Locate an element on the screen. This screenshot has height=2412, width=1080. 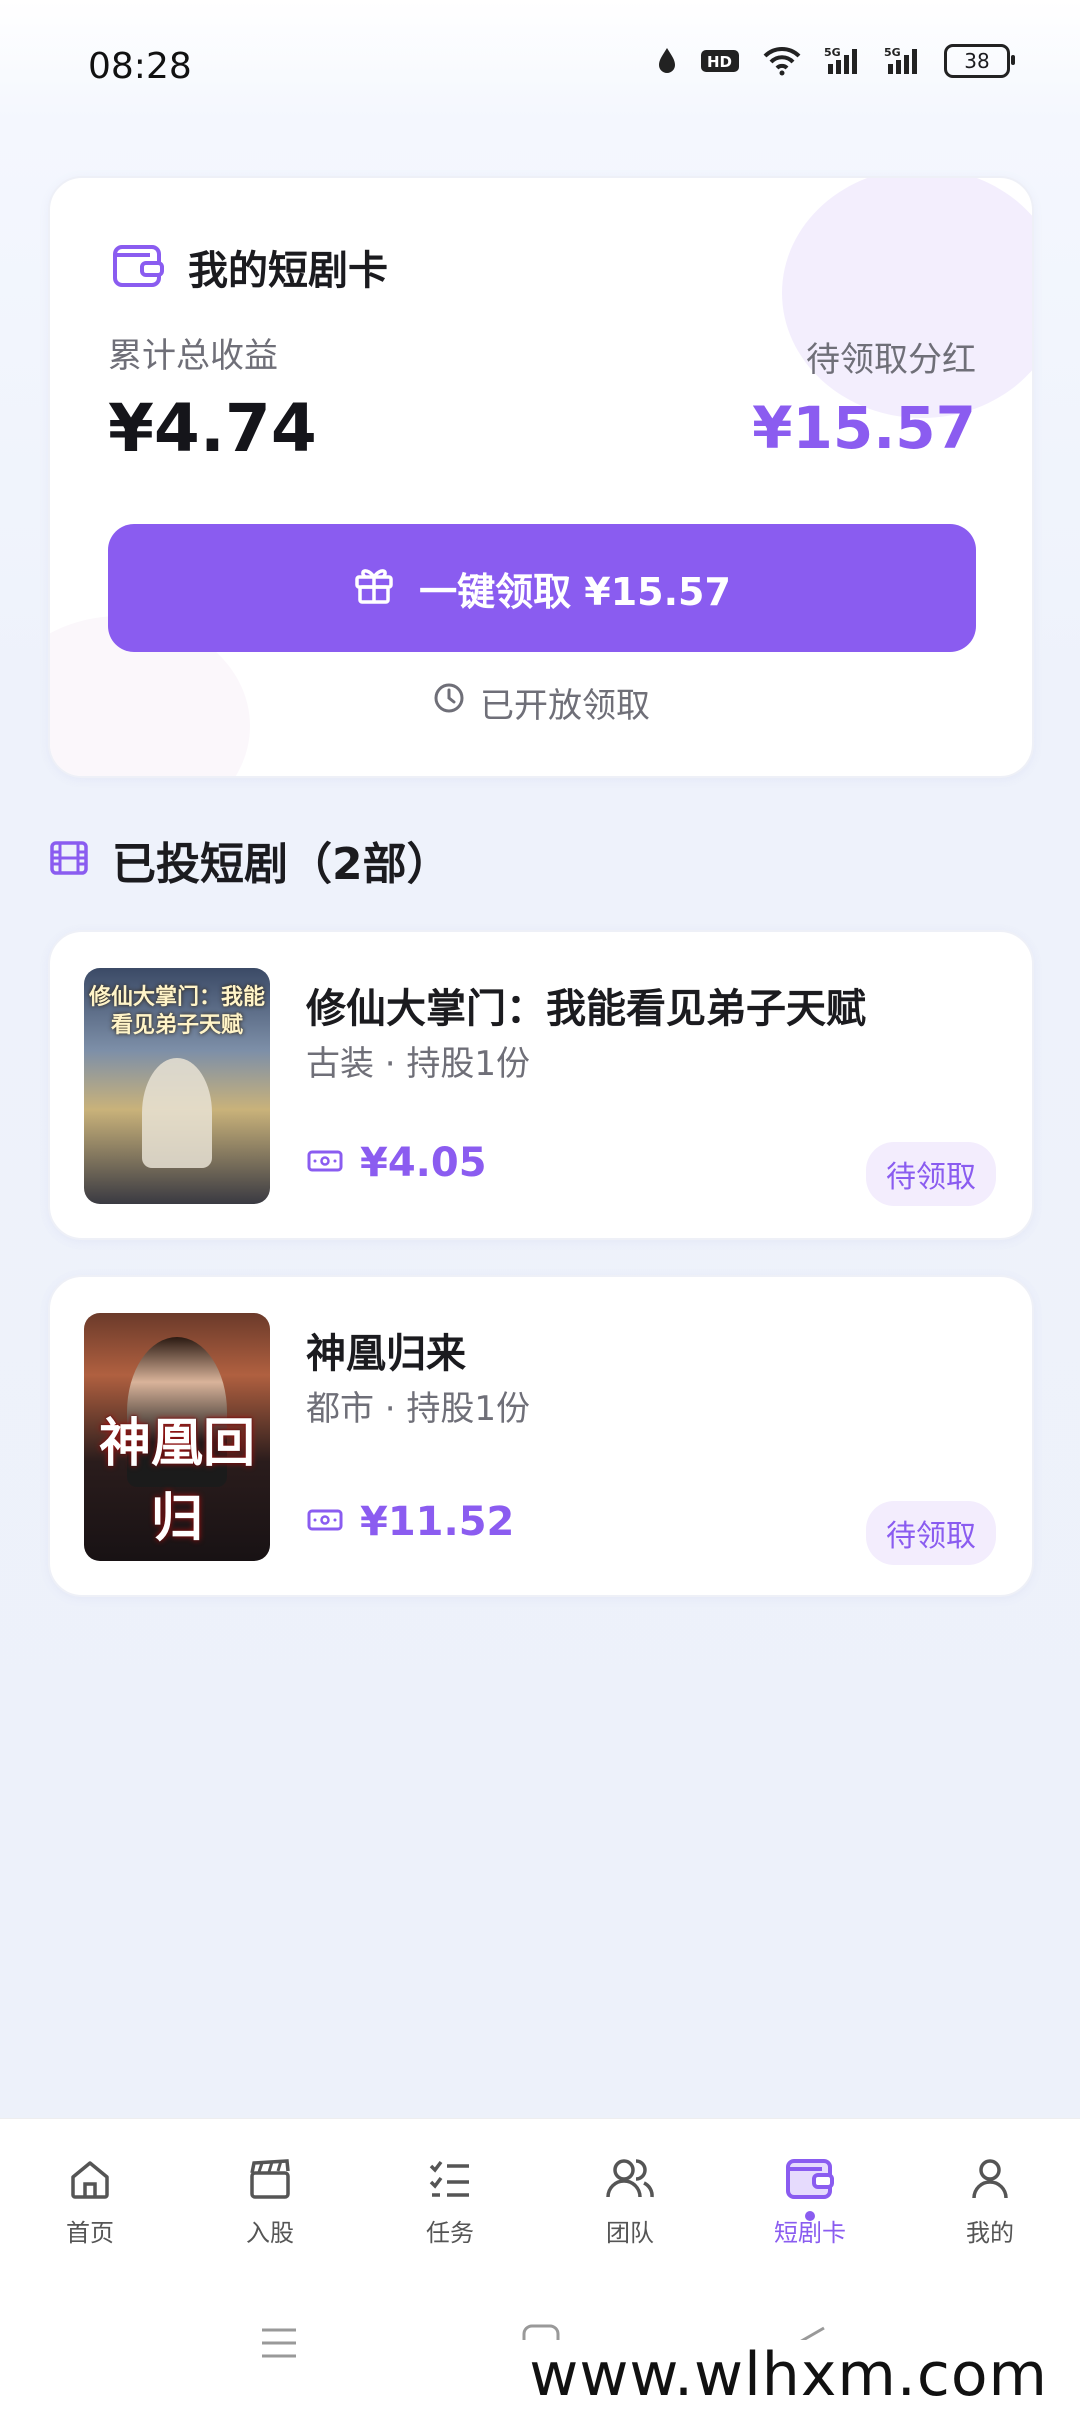
nav-label: 首页 is located at coordinates (90, 2233).